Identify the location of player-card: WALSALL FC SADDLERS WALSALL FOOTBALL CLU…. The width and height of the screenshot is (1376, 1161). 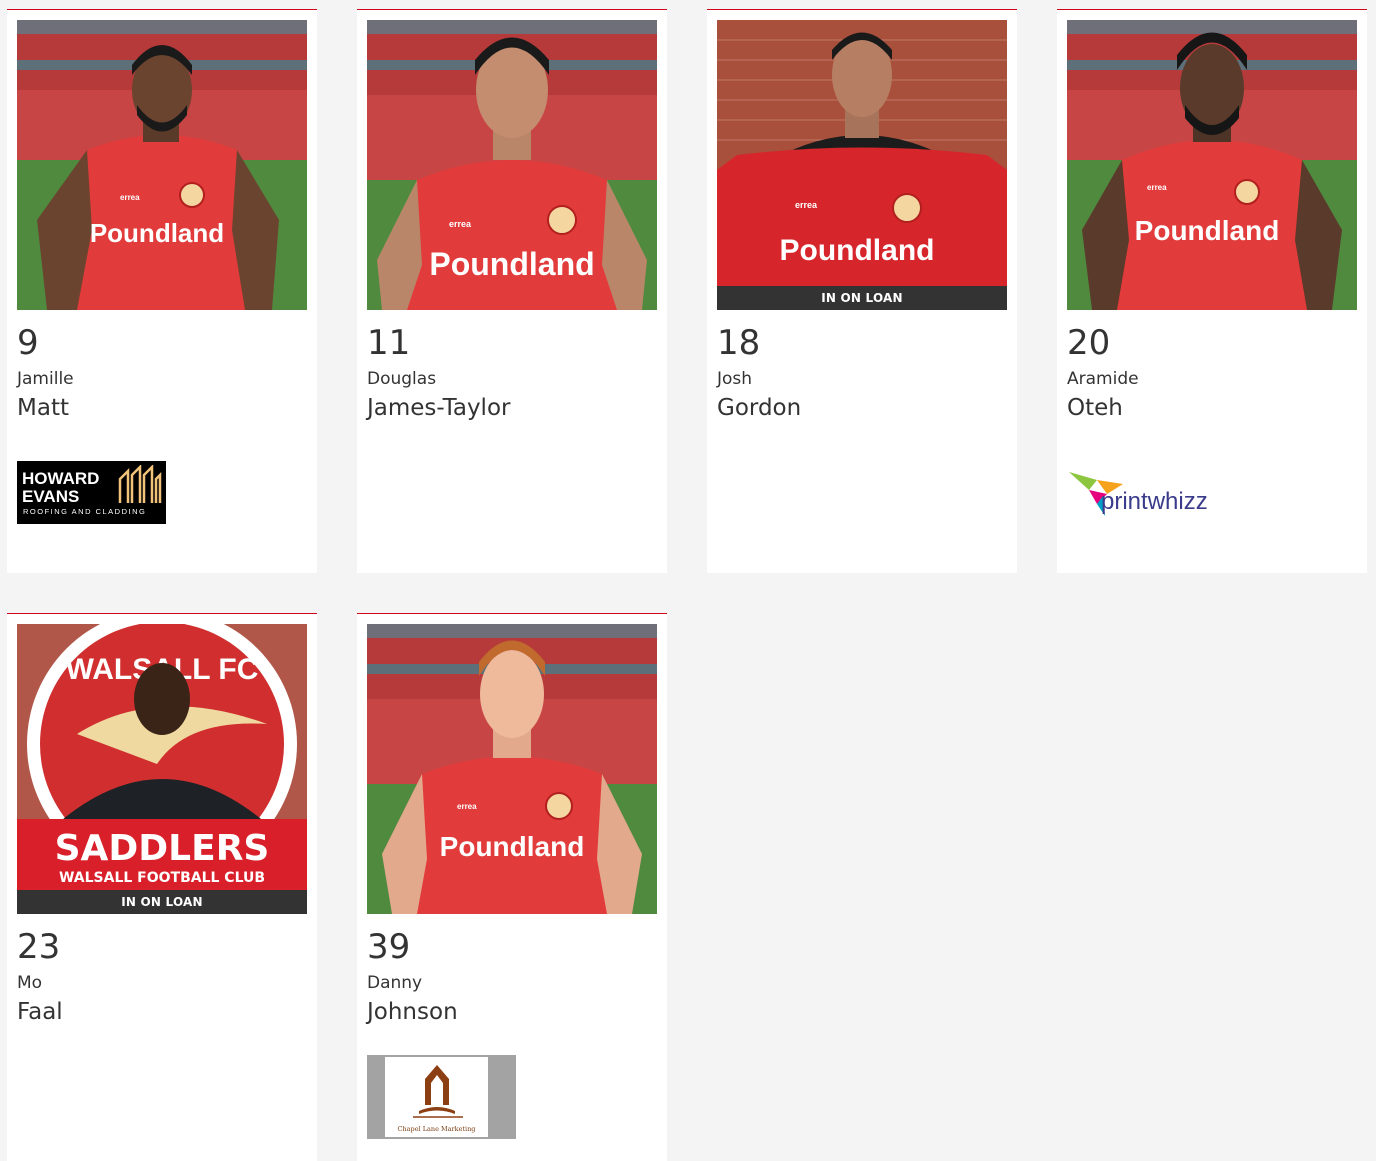
(162, 887).